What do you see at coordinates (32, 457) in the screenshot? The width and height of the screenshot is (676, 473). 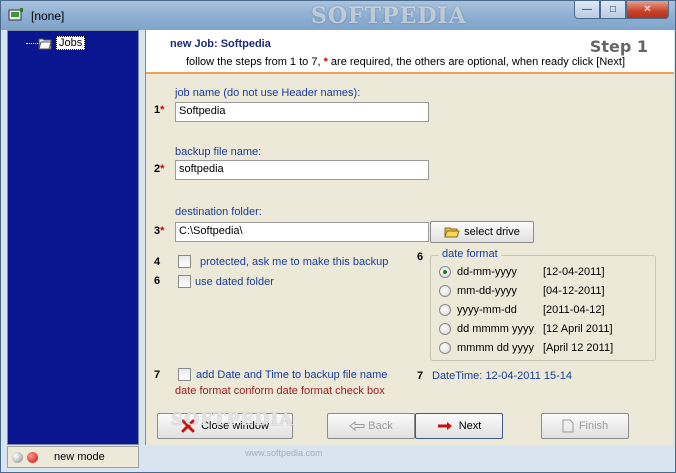 I see `status-red-icon` at bounding box center [32, 457].